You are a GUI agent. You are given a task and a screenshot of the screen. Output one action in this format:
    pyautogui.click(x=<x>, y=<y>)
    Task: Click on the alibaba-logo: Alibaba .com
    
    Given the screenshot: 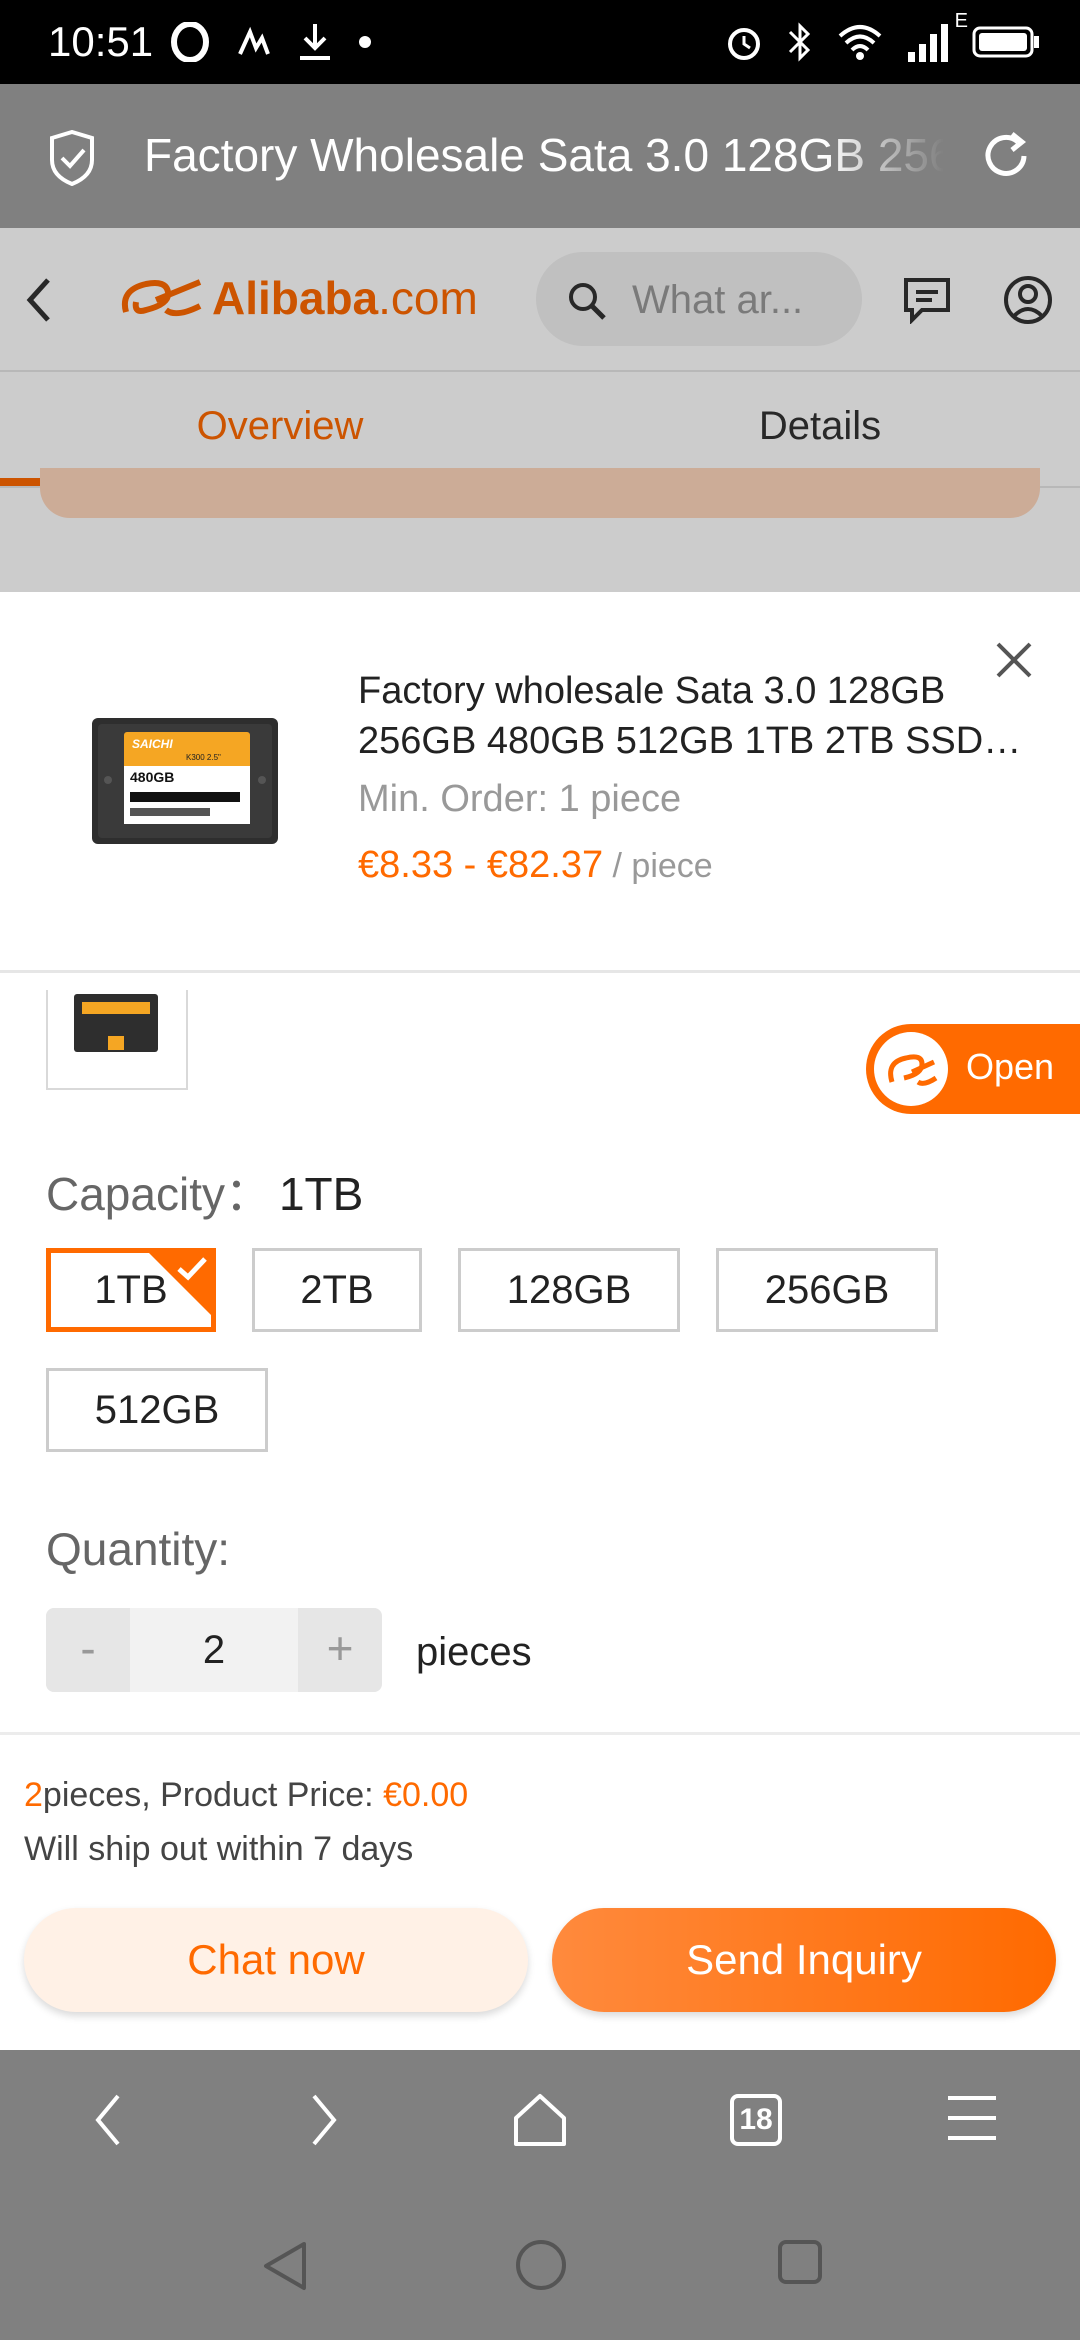 What is the action you would take?
    pyautogui.click(x=297, y=298)
    